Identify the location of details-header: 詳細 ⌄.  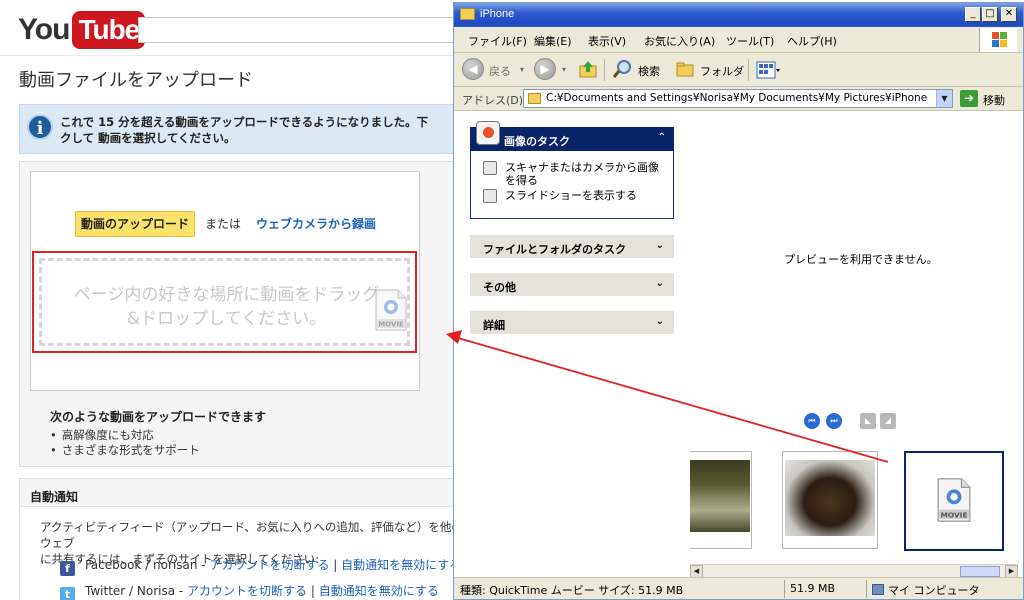
(572, 322).